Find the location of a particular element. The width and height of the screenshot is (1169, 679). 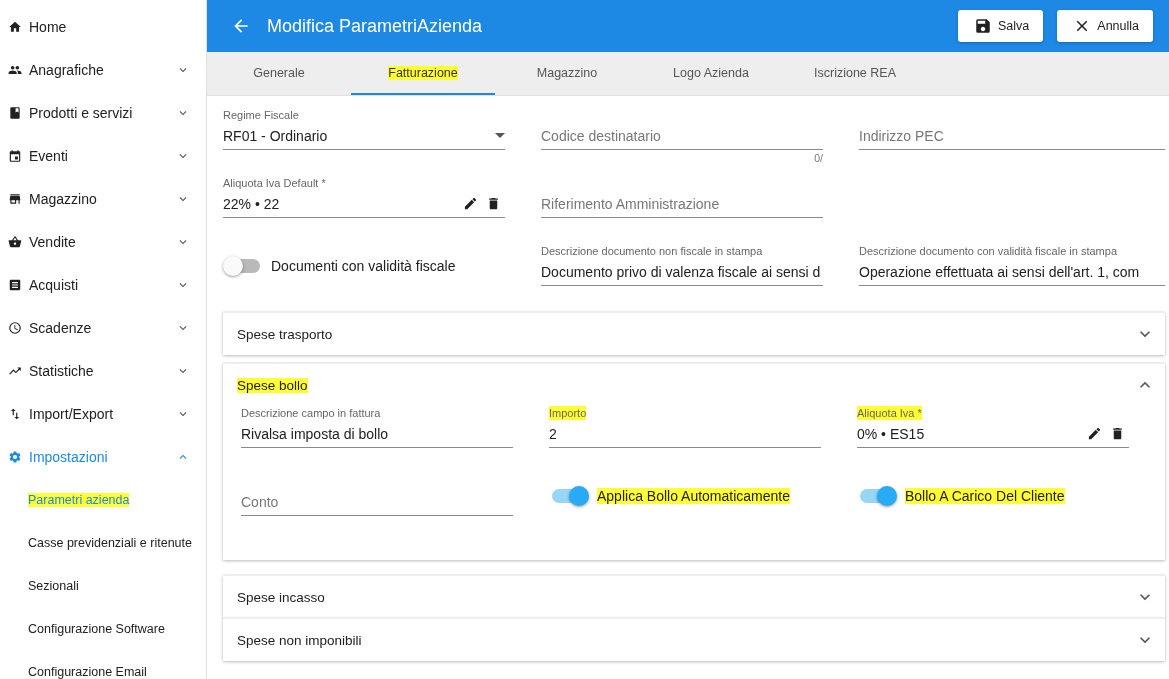

field-label: Descrizione documento non fiscale in stampa is located at coordinates (652, 251).